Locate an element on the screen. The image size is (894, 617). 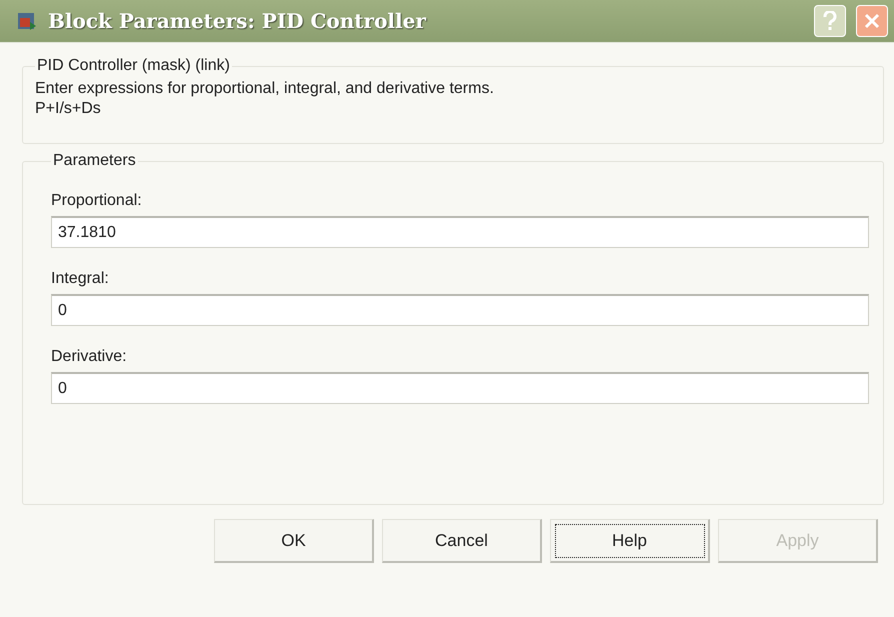
help-button is located at coordinates (830, 21).